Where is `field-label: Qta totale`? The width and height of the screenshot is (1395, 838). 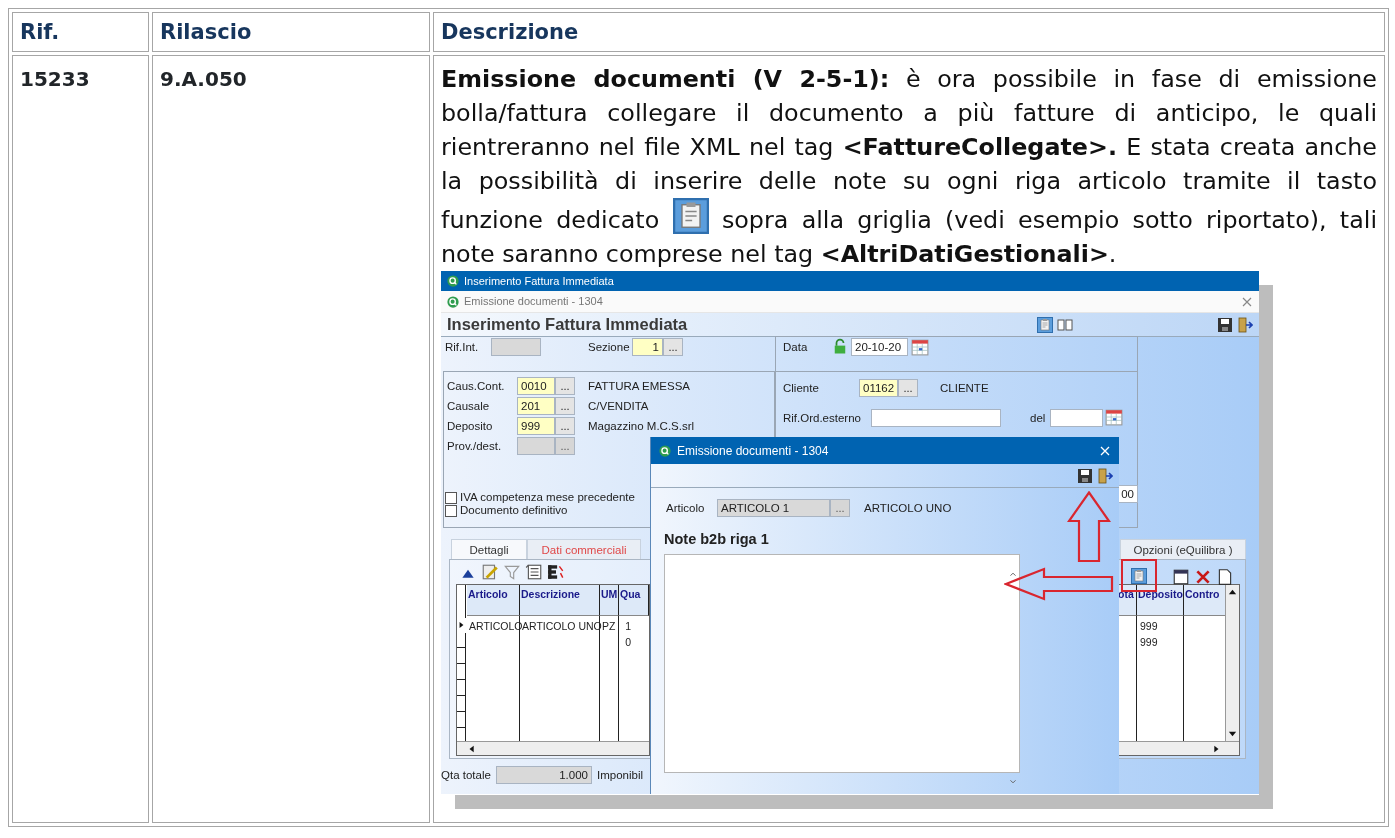
field-label: Qta totale is located at coordinates (466, 775).